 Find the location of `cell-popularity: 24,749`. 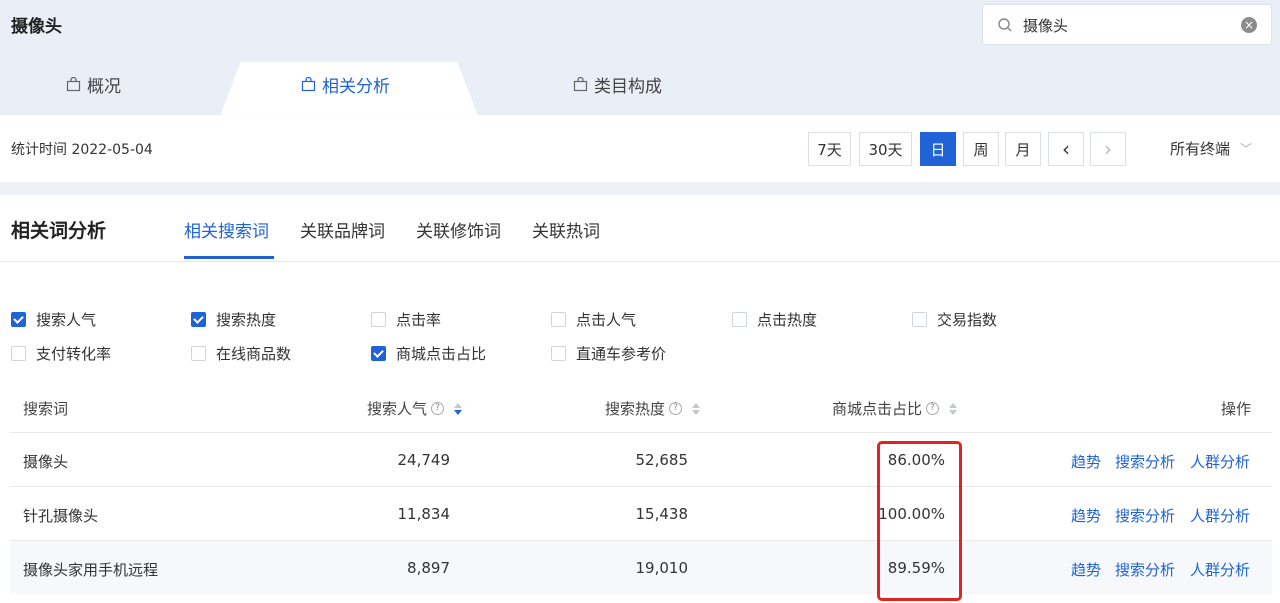

cell-popularity: 24,749 is located at coordinates (424, 460).